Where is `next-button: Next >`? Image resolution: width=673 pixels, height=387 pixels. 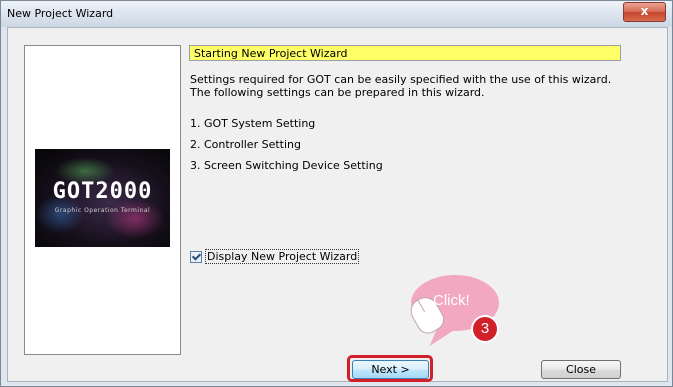 next-button: Next > is located at coordinates (390, 369).